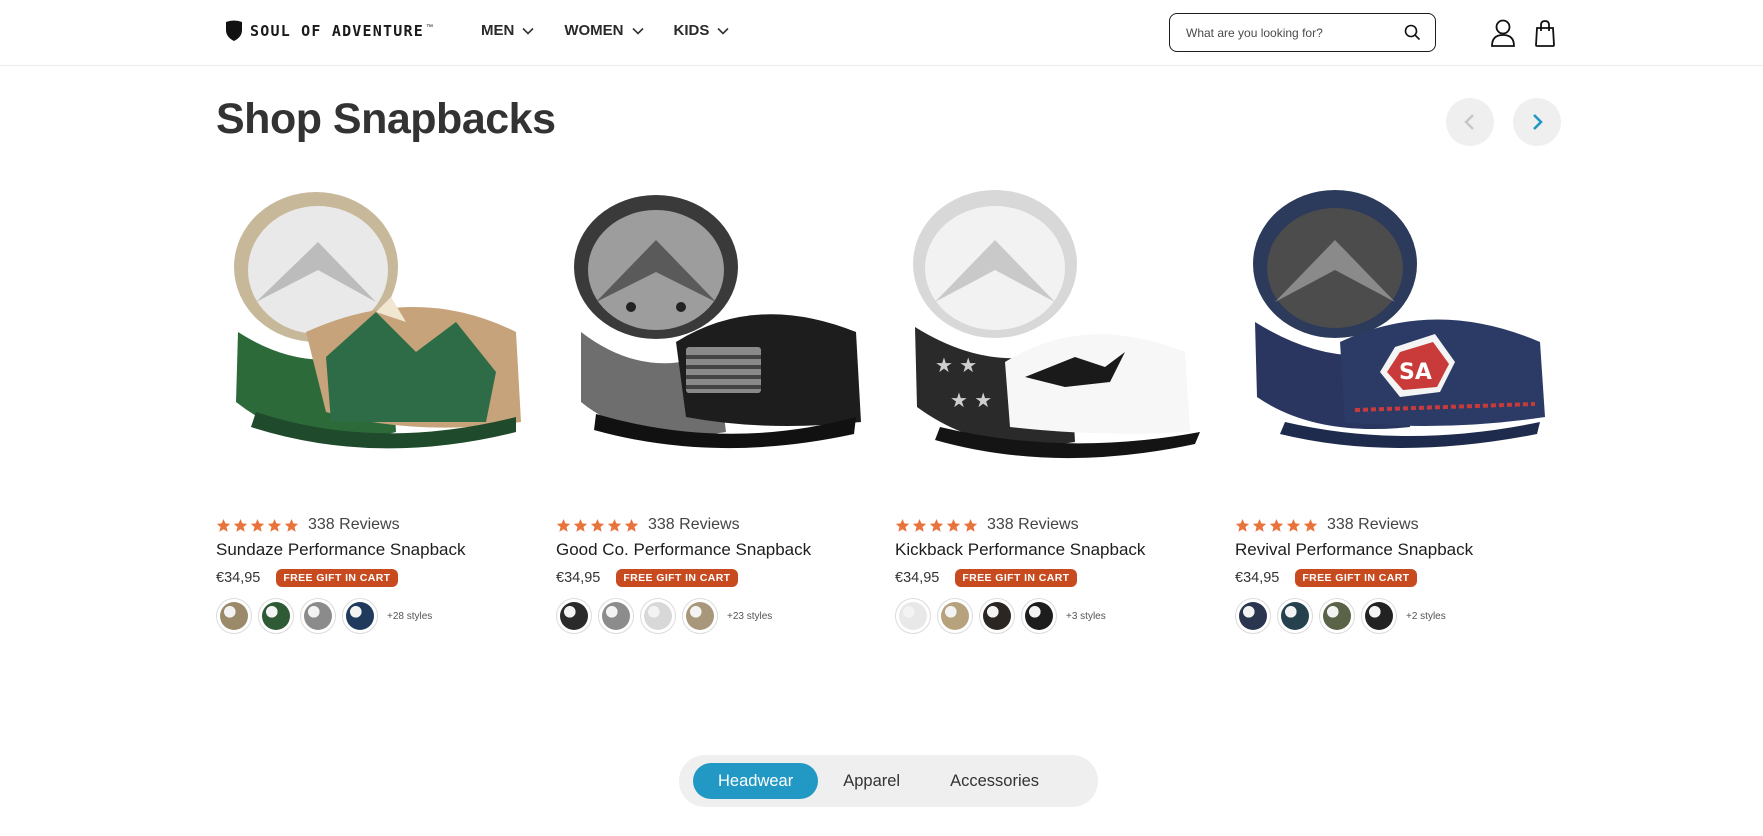  I want to click on shield-logo-icon, so click(234, 30).